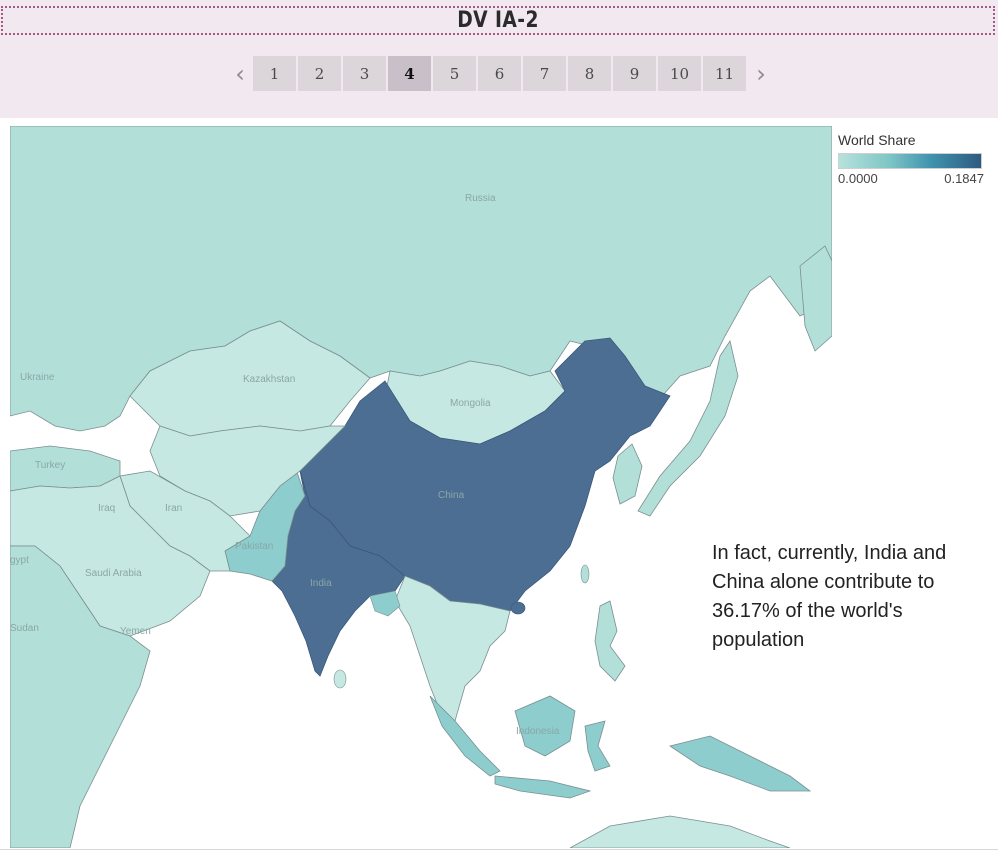  Describe the element at coordinates (964, 178) in the screenshot. I see `legend-max: 0.1847` at that location.